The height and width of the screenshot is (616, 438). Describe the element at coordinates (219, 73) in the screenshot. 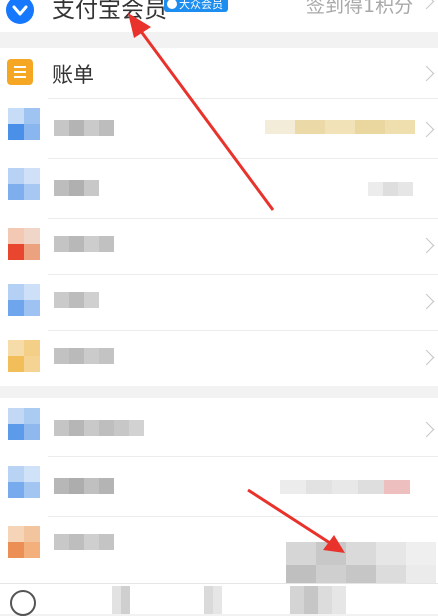

I see `bill-row: 账单` at that location.